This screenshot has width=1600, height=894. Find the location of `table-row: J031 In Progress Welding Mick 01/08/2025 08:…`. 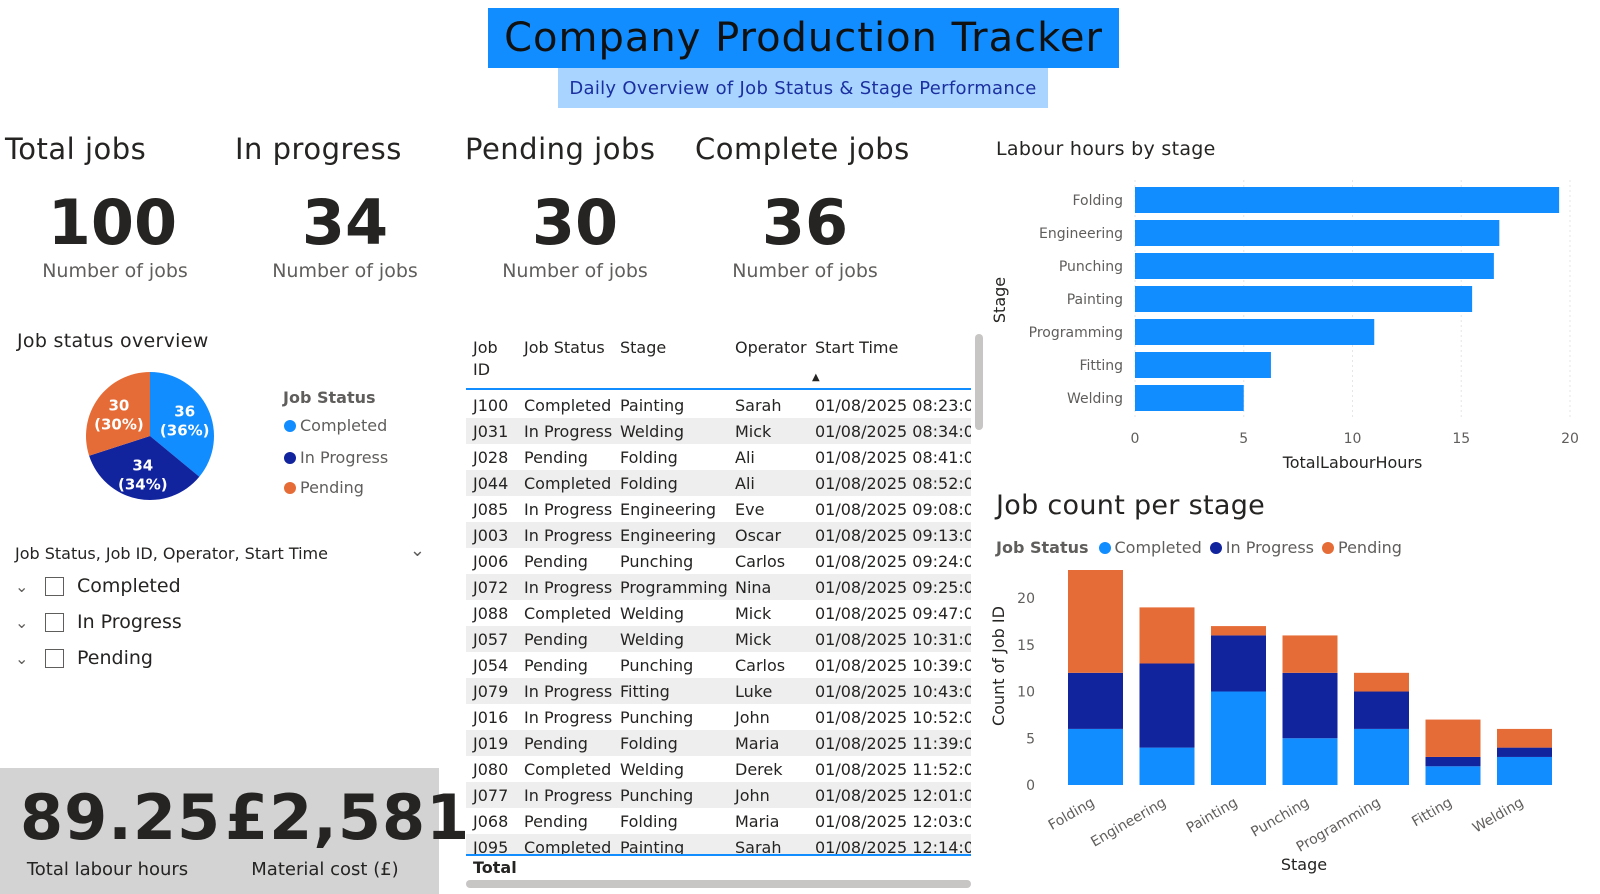

table-row: J031 In Progress Welding Mick 01/08/2025 08:… is located at coordinates (718, 431).